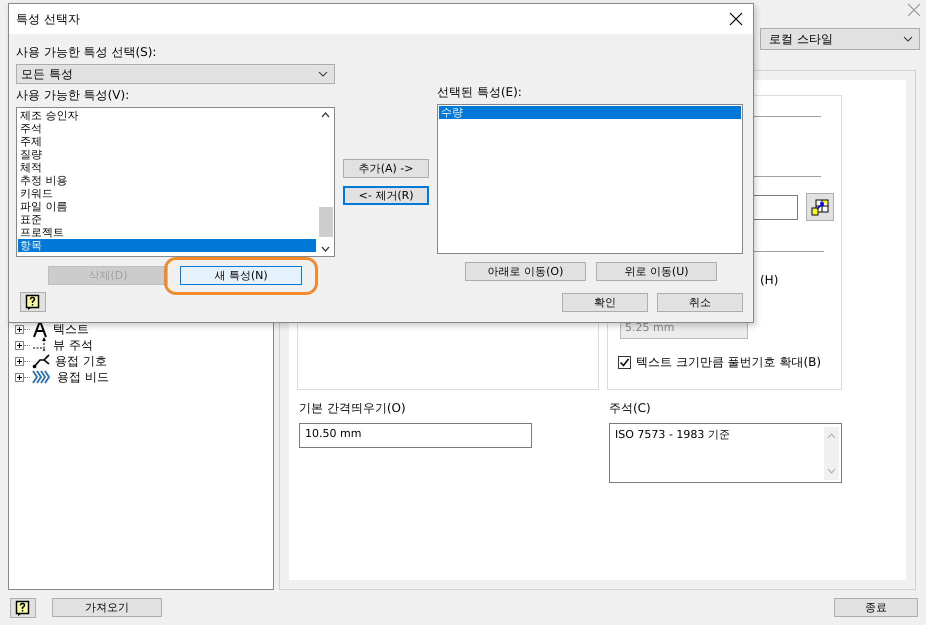 The height and width of the screenshot is (625, 926). I want to click on close-icon, so click(736, 19).